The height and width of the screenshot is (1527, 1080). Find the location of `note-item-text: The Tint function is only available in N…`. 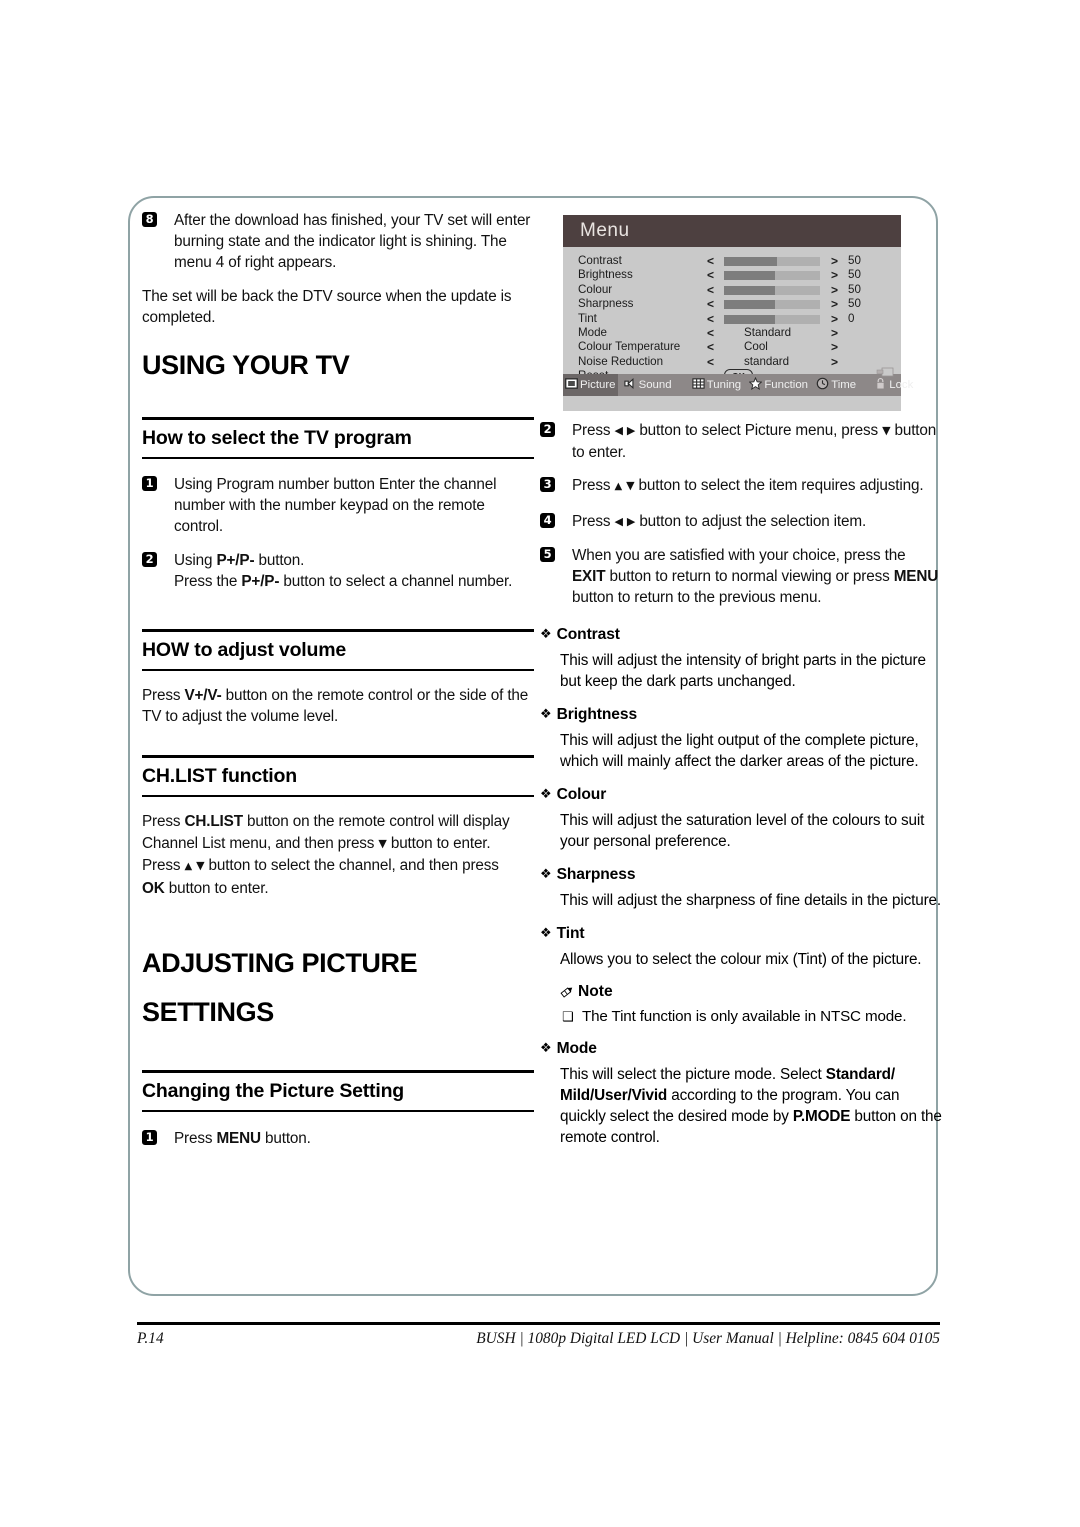

note-item-text: The Tint function is only available in N… is located at coordinates (744, 1017).